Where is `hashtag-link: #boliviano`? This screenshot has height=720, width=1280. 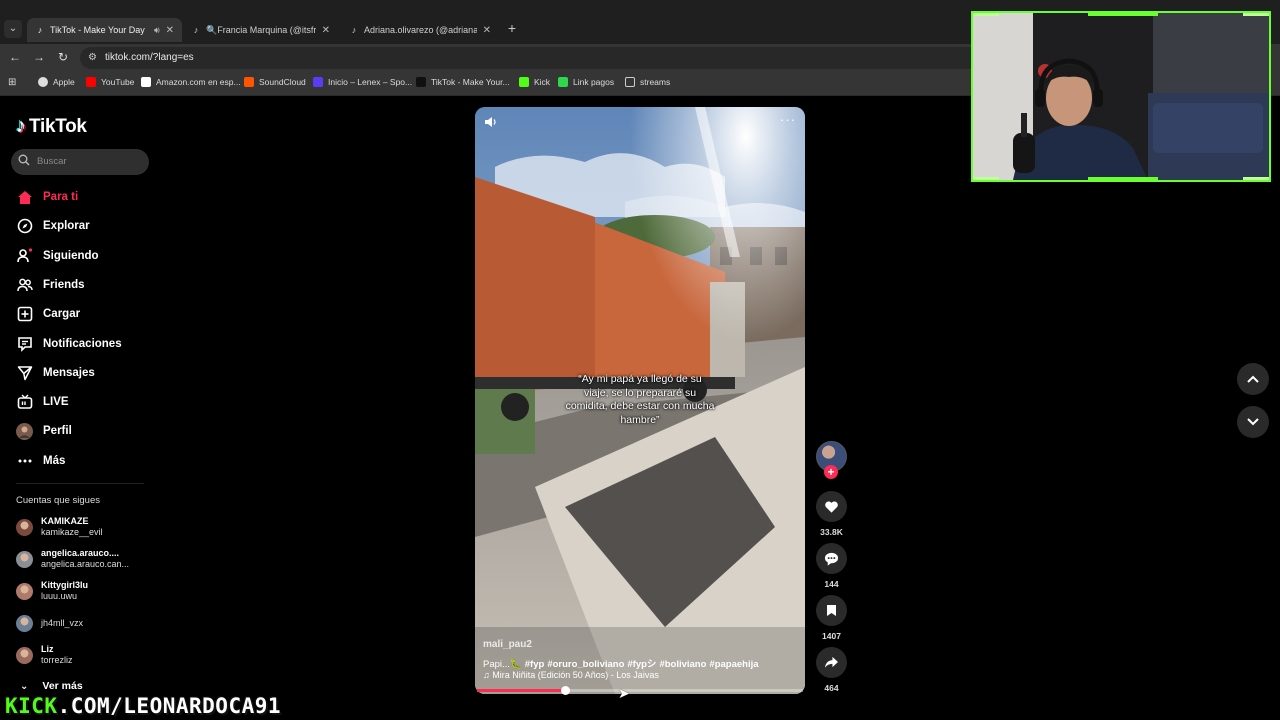 hashtag-link: #boliviano is located at coordinates (682, 664).